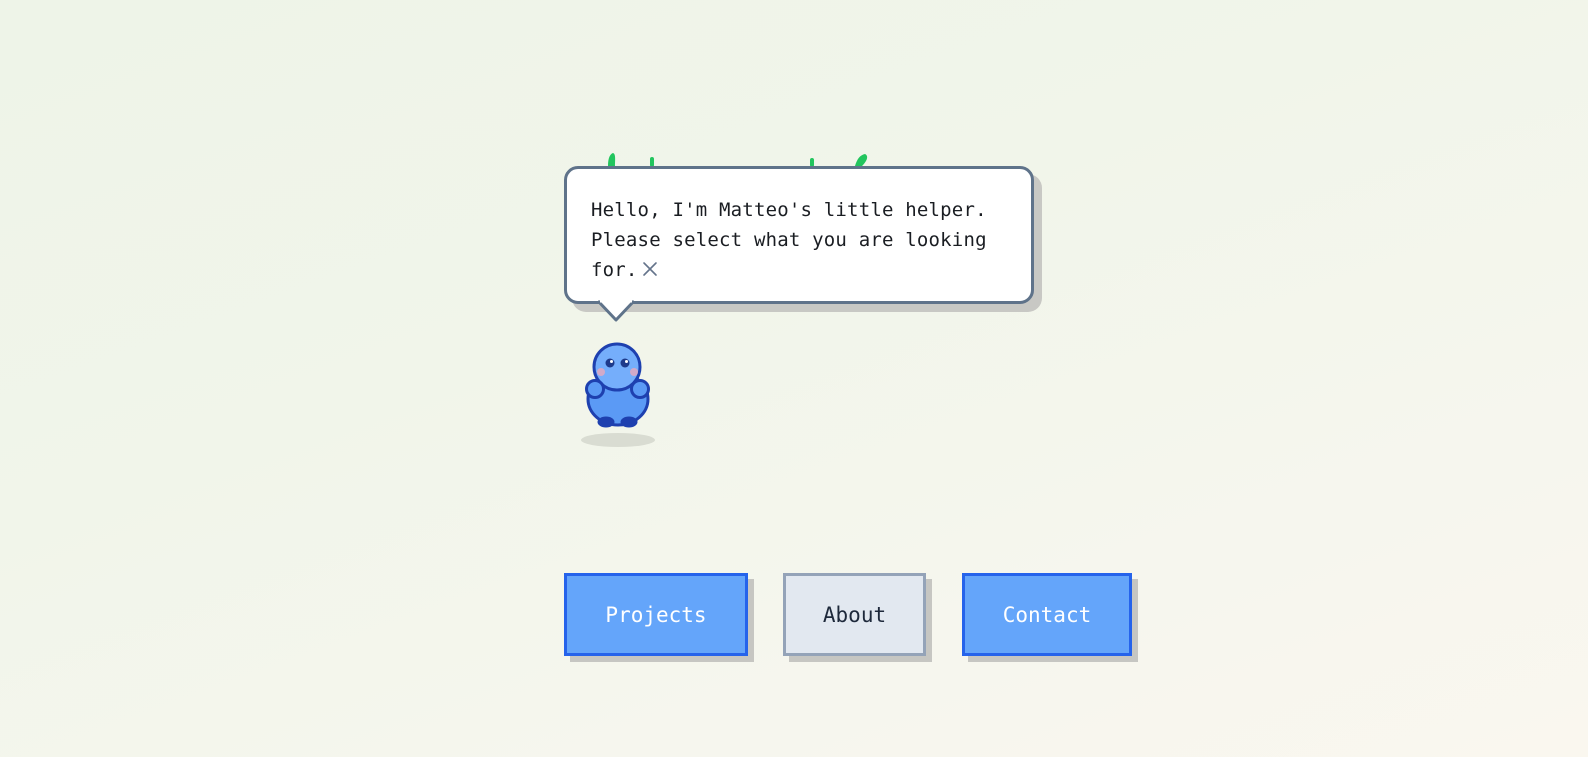 The width and height of the screenshot is (1588, 757). Describe the element at coordinates (618, 394) in the screenshot. I see `helper-character` at that location.